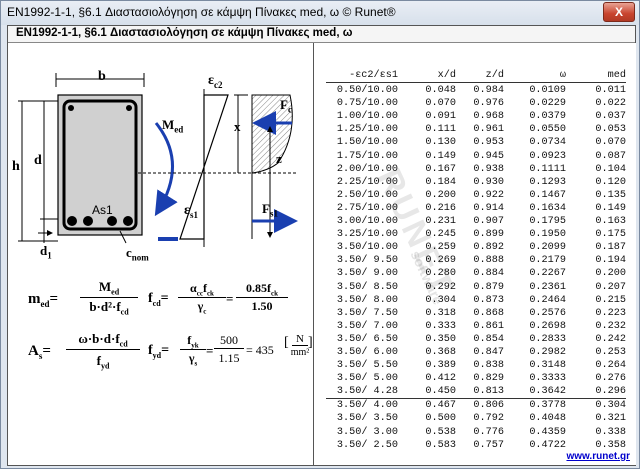  I want to click on table-cell: 0.953, so click(488, 143).